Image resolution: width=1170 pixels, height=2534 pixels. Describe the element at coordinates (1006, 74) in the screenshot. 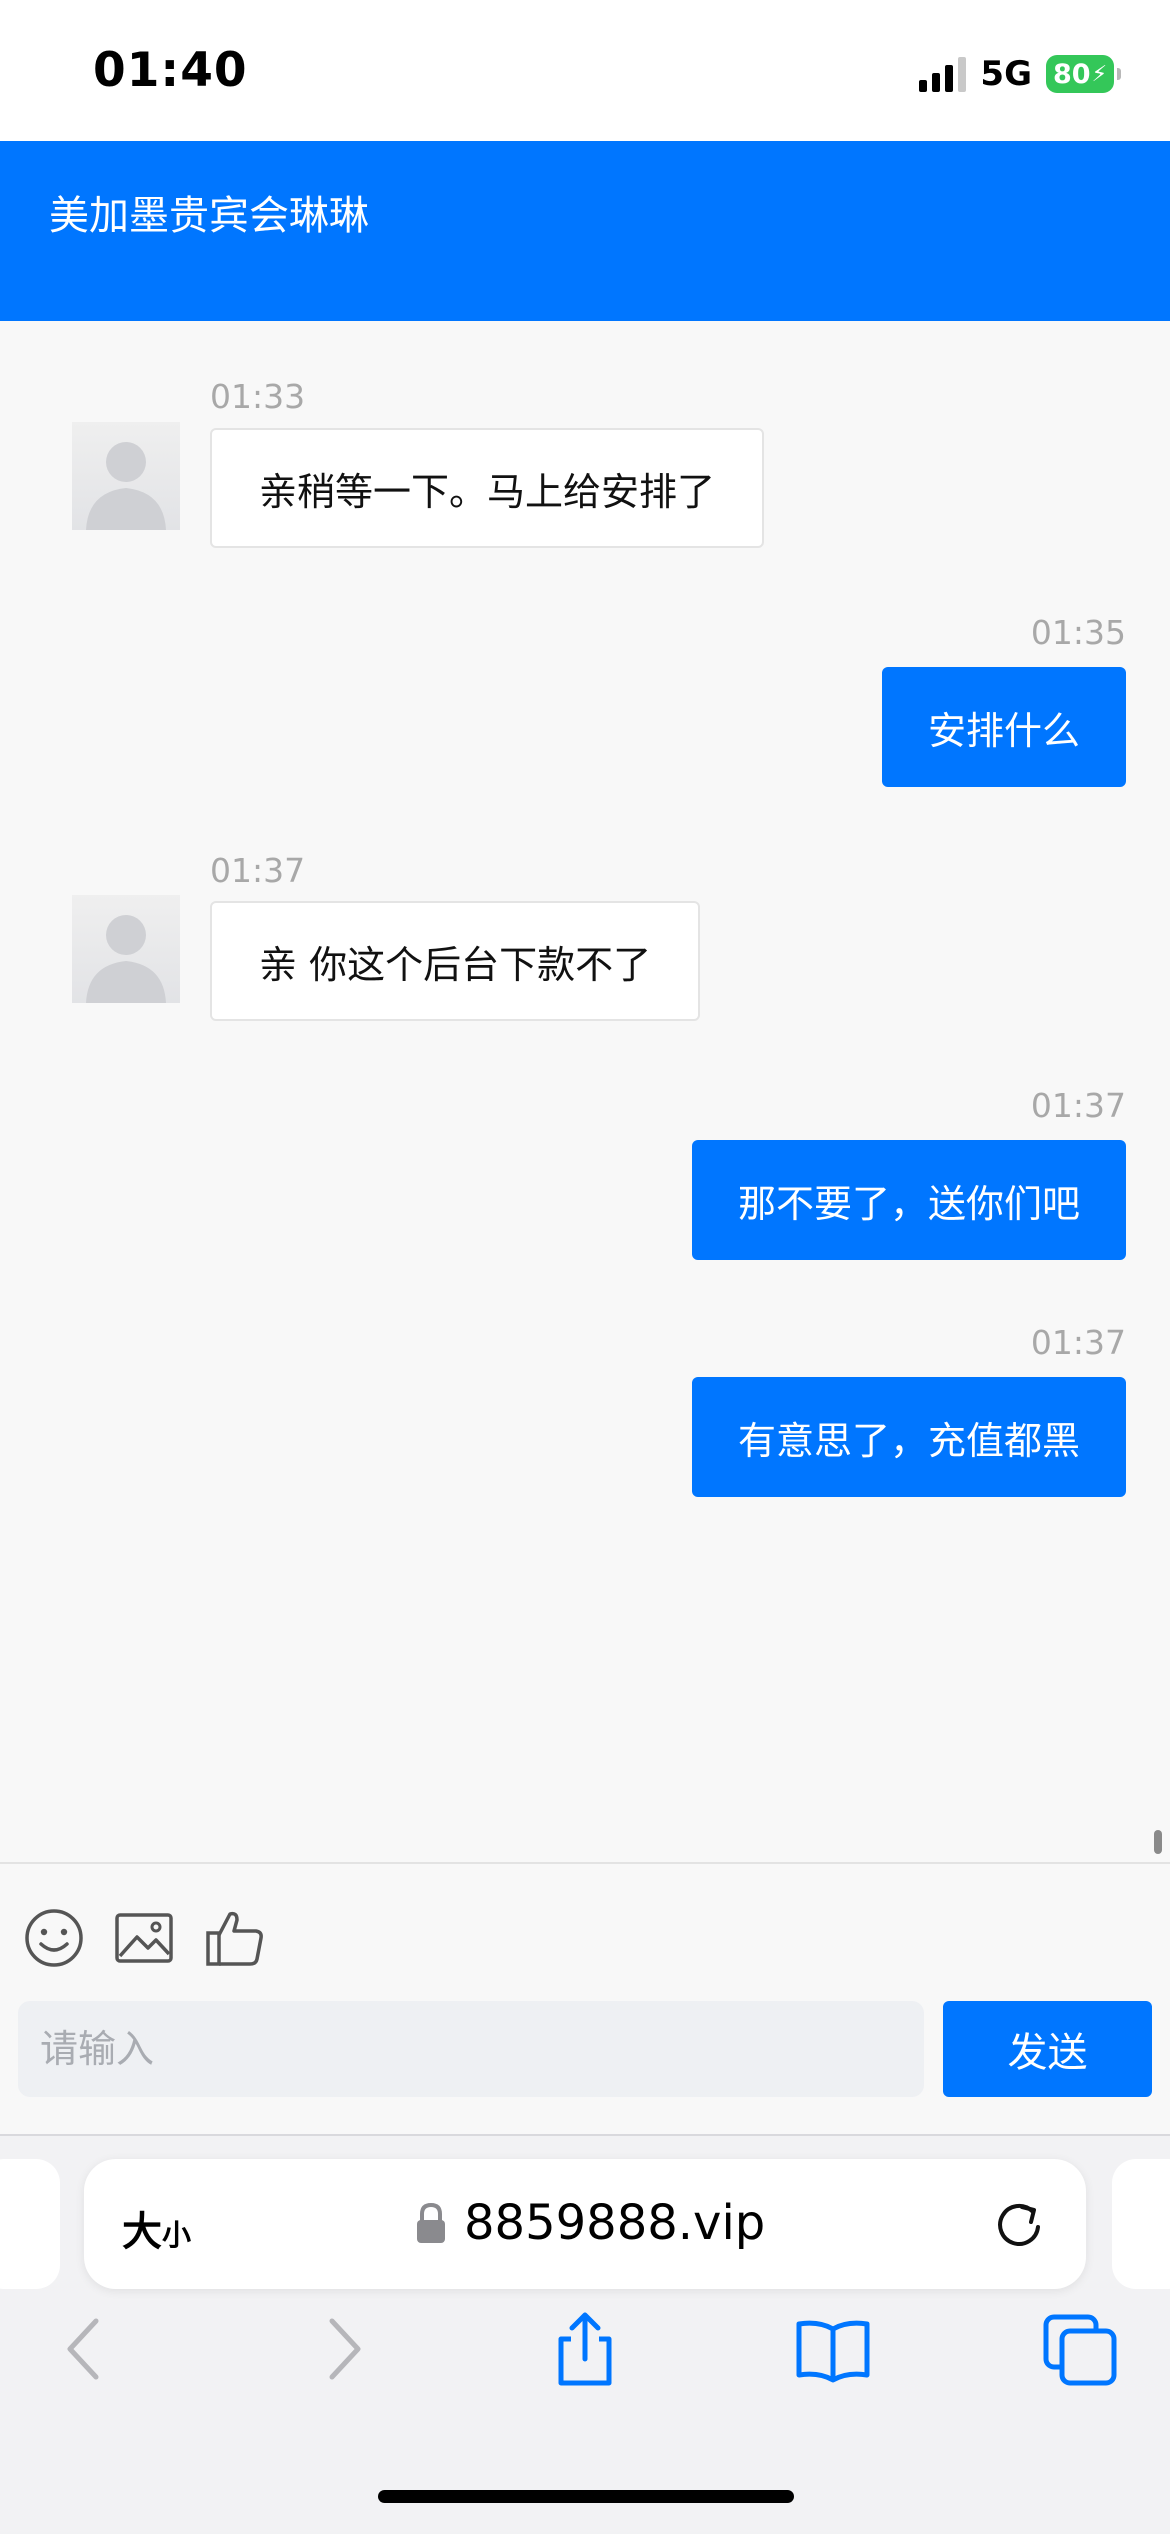

I see `network-type: 5G` at that location.